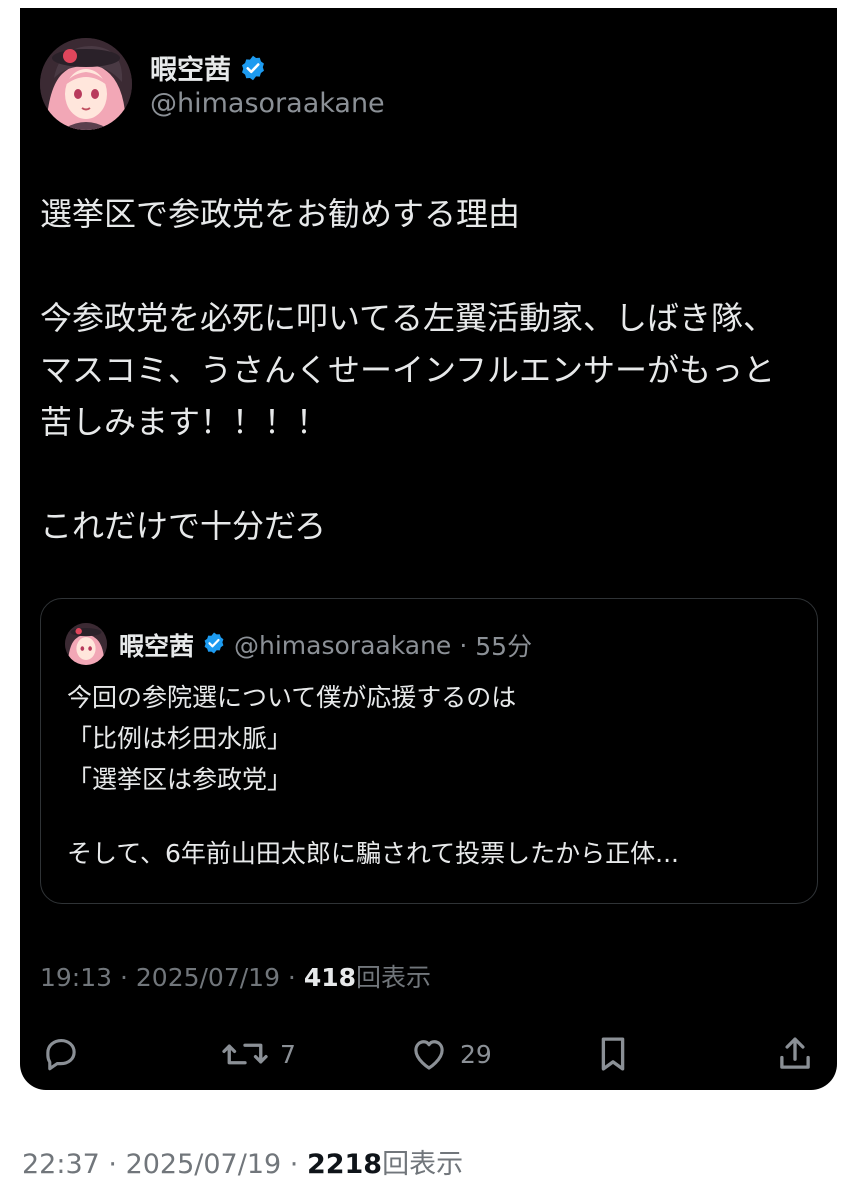  What do you see at coordinates (180, 738) in the screenshot?
I see `quoted-line: 「比例は杉田水脈」` at bounding box center [180, 738].